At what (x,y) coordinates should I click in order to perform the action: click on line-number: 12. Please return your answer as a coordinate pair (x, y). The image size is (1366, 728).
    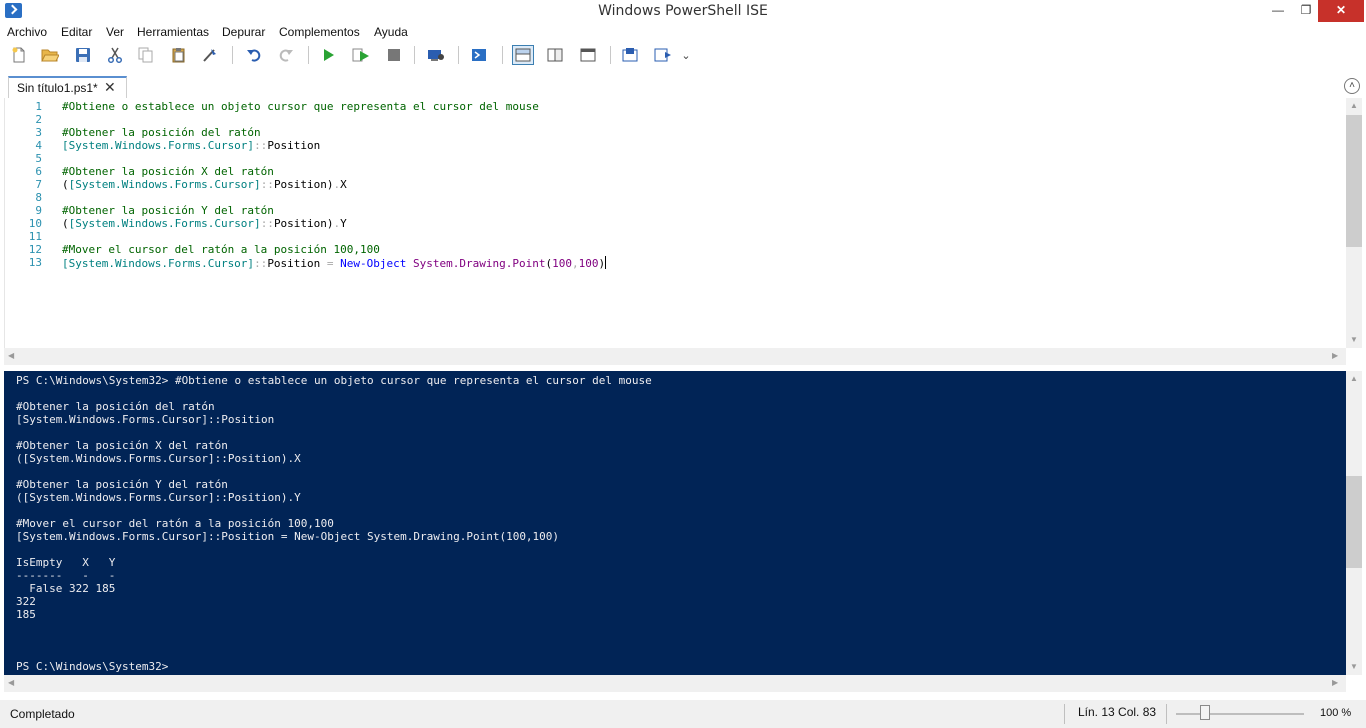
    Looking at the image, I should click on (35, 249).